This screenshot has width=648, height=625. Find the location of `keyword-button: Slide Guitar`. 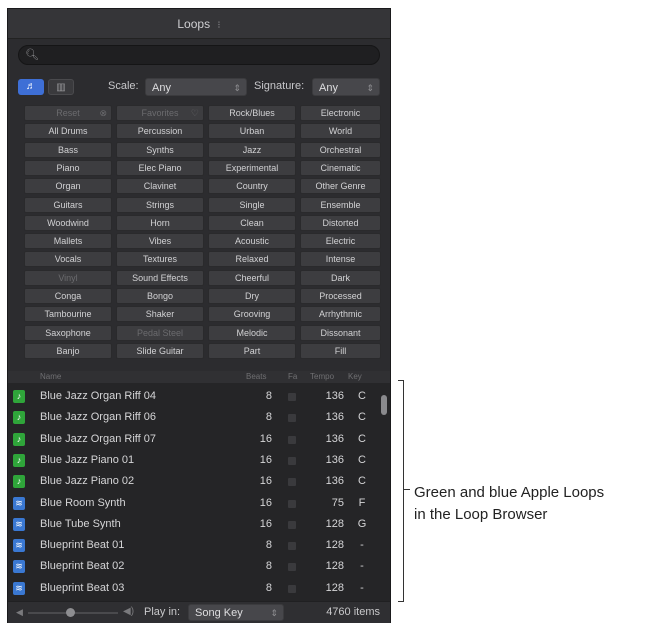

keyword-button: Slide Guitar is located at coordinates (160, 350).